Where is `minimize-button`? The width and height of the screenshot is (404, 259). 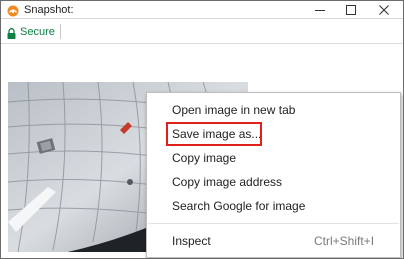
minimize-button is located at coordinates (320, 9).